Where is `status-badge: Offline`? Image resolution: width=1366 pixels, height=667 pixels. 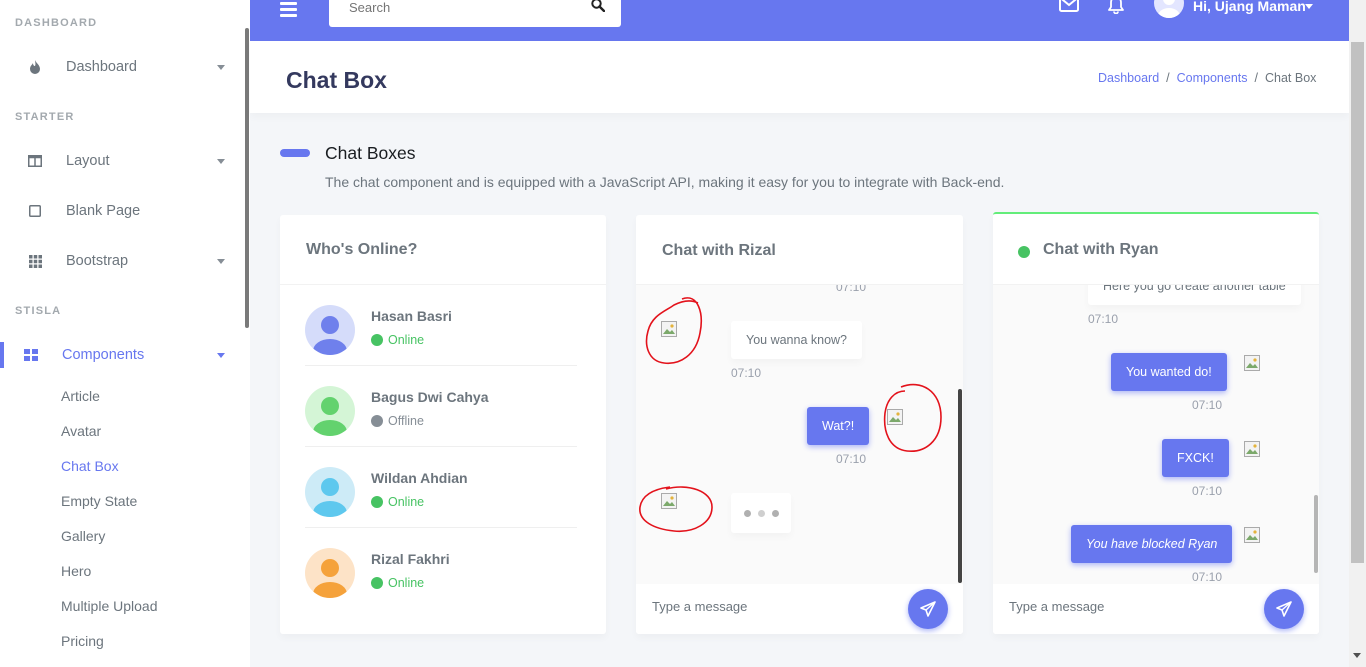 status-badge: Offline is located at coordinates (397, 421).